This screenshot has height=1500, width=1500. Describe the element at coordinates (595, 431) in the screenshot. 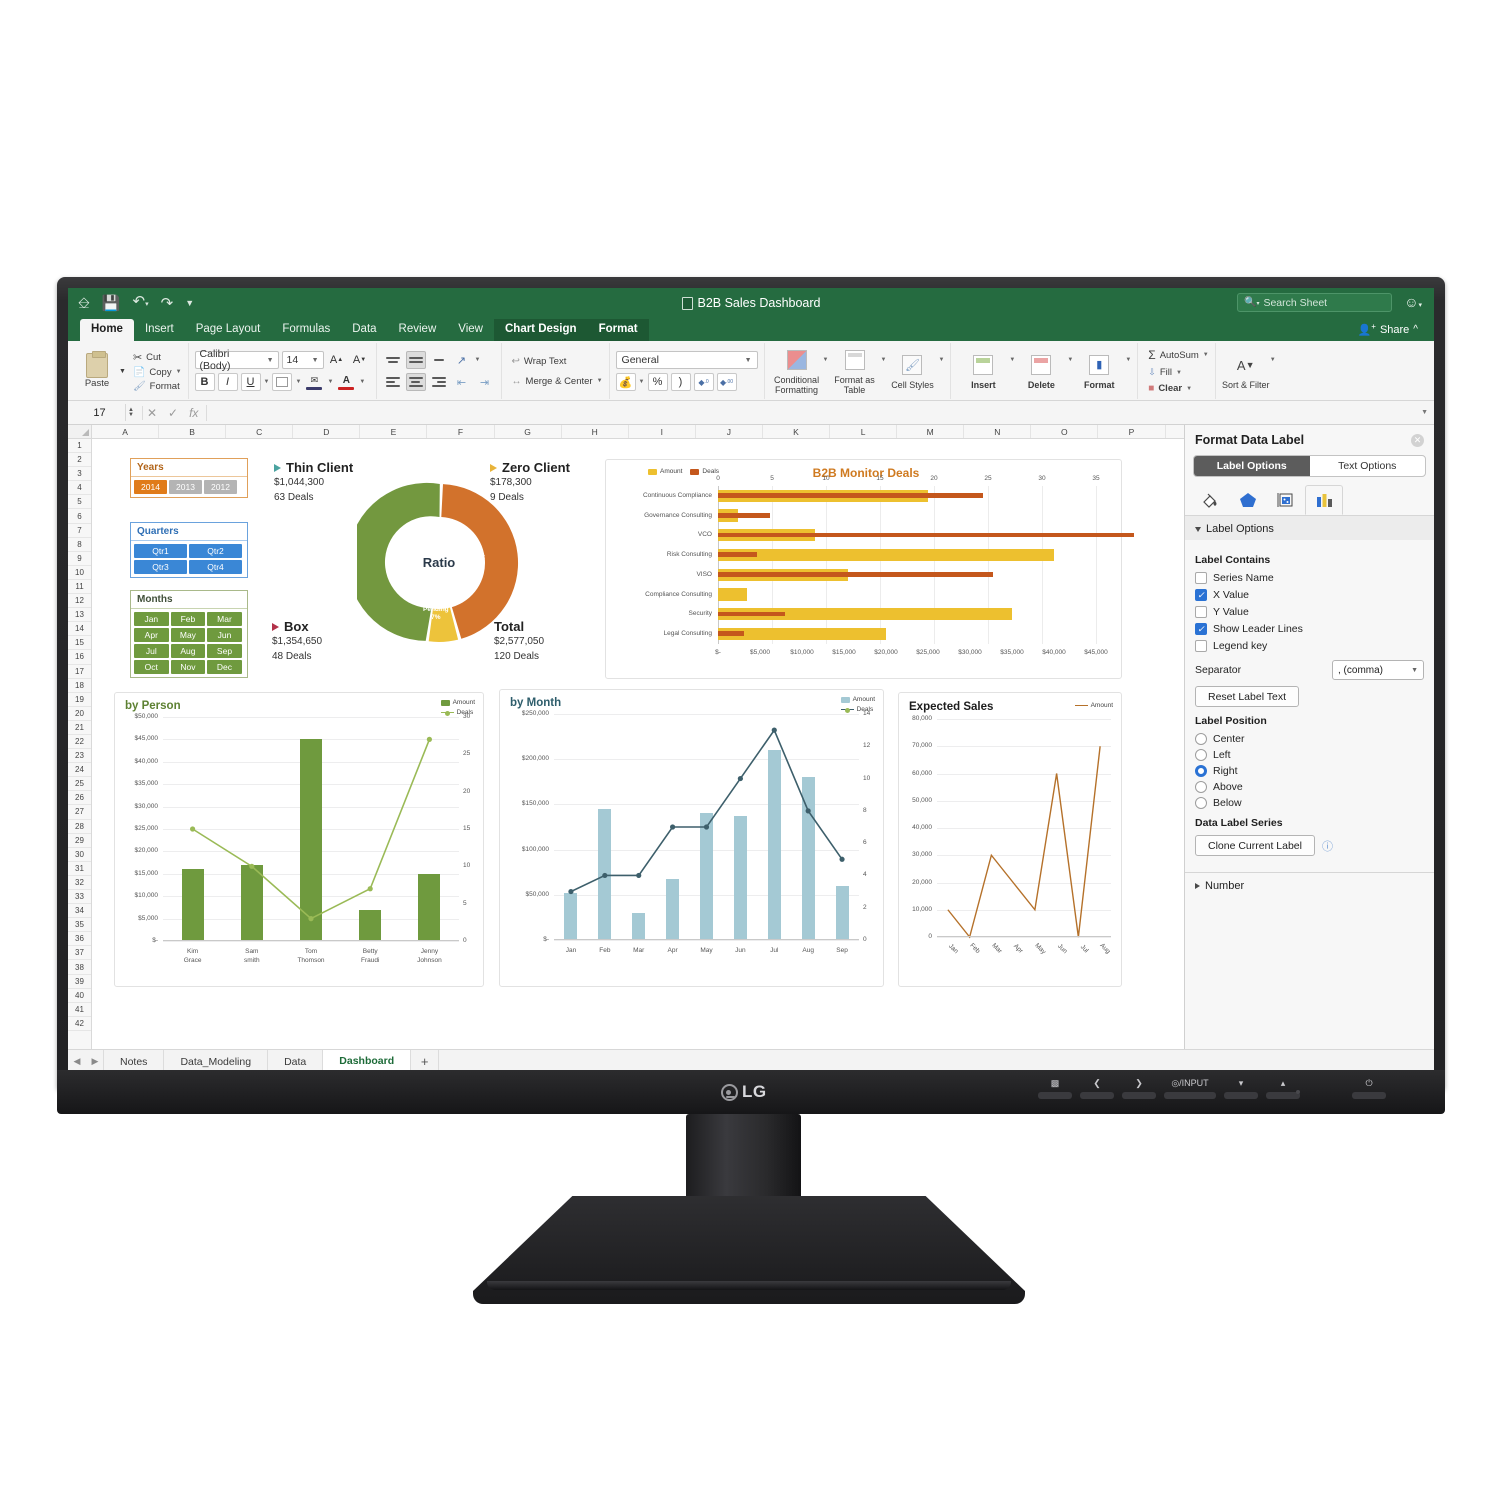

I see `column-header-H: H` at that location.